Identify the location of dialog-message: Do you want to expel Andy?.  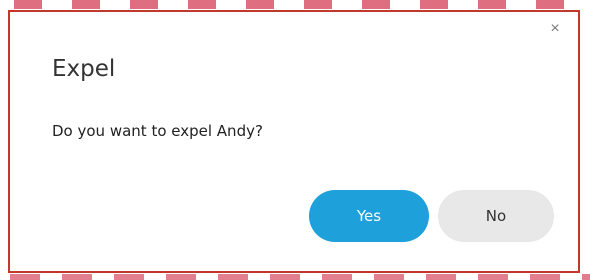
(157, 131).